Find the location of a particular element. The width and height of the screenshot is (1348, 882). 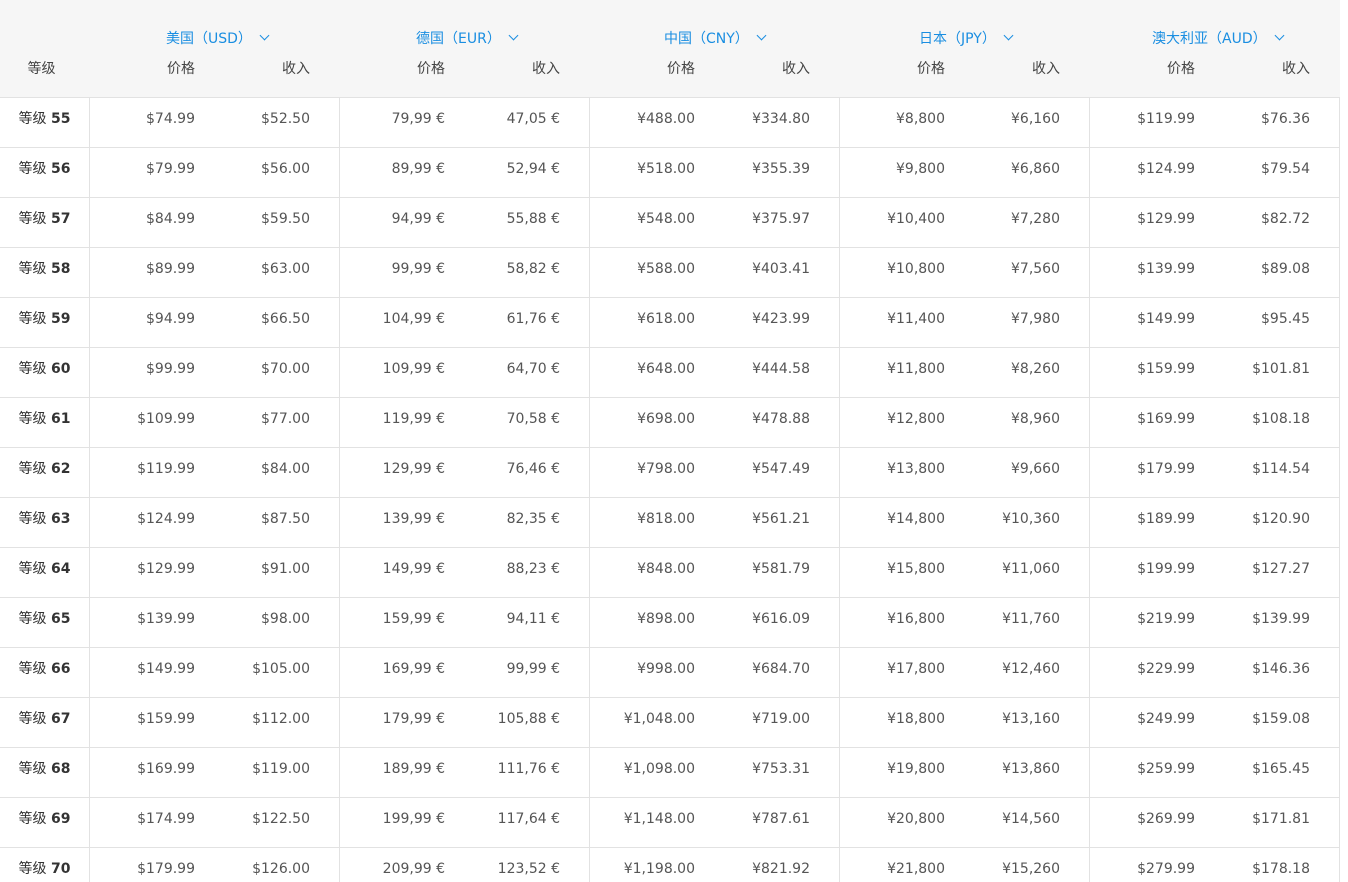

price-cell: ¥1,198.00 is located at coordinates (659, 869).